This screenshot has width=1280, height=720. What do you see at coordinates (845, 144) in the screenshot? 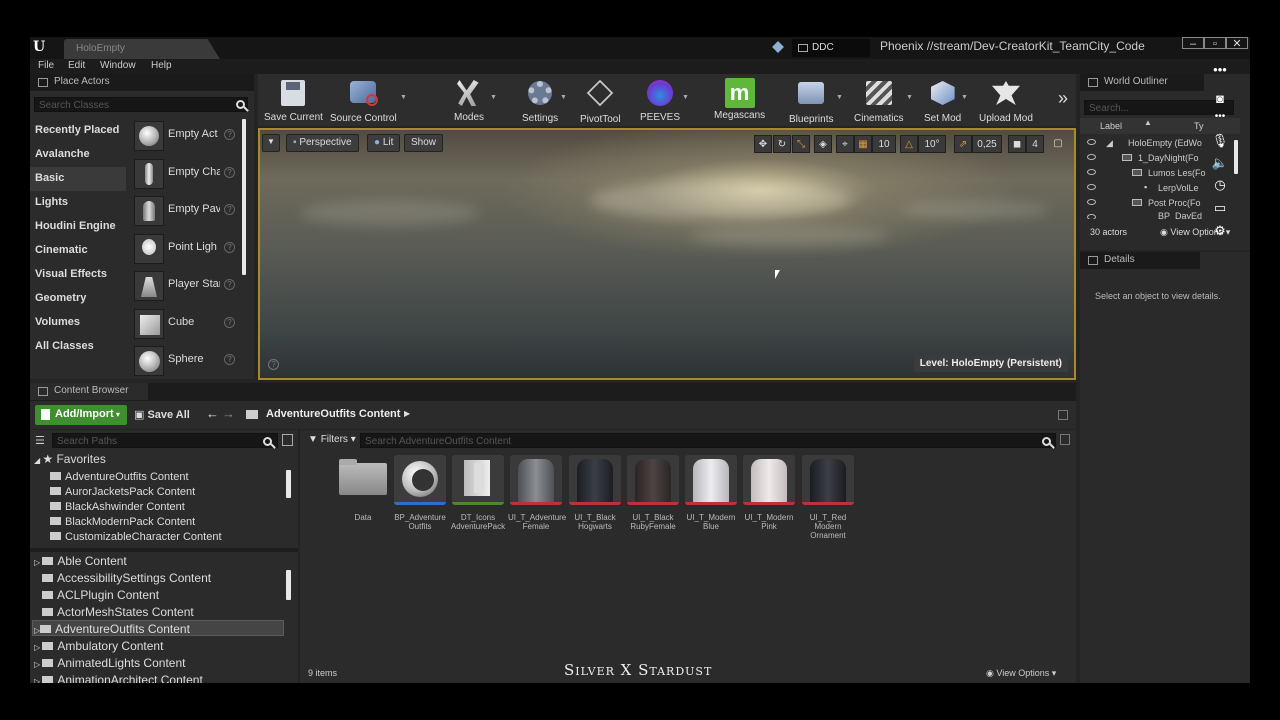
I see `surface-snap-icon: ⌖` at bounding box center [845, 144].